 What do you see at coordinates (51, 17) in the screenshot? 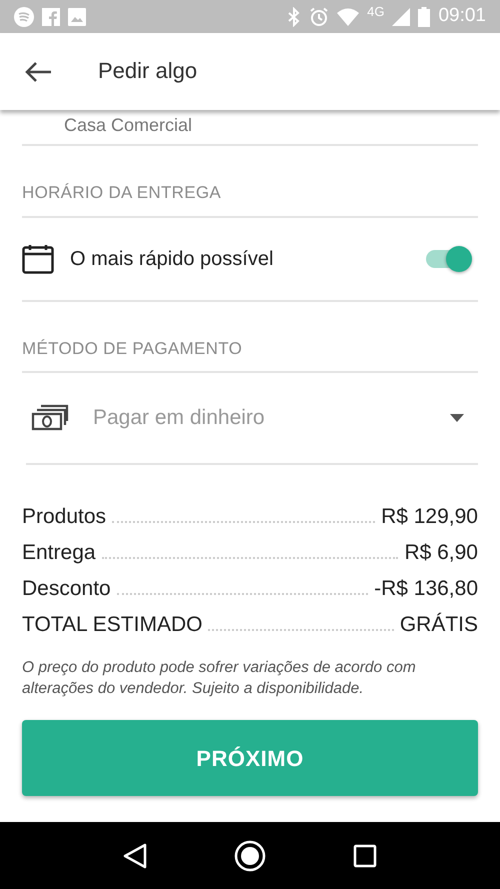
I see `social-app-icon` at bounding box center [51, 17].